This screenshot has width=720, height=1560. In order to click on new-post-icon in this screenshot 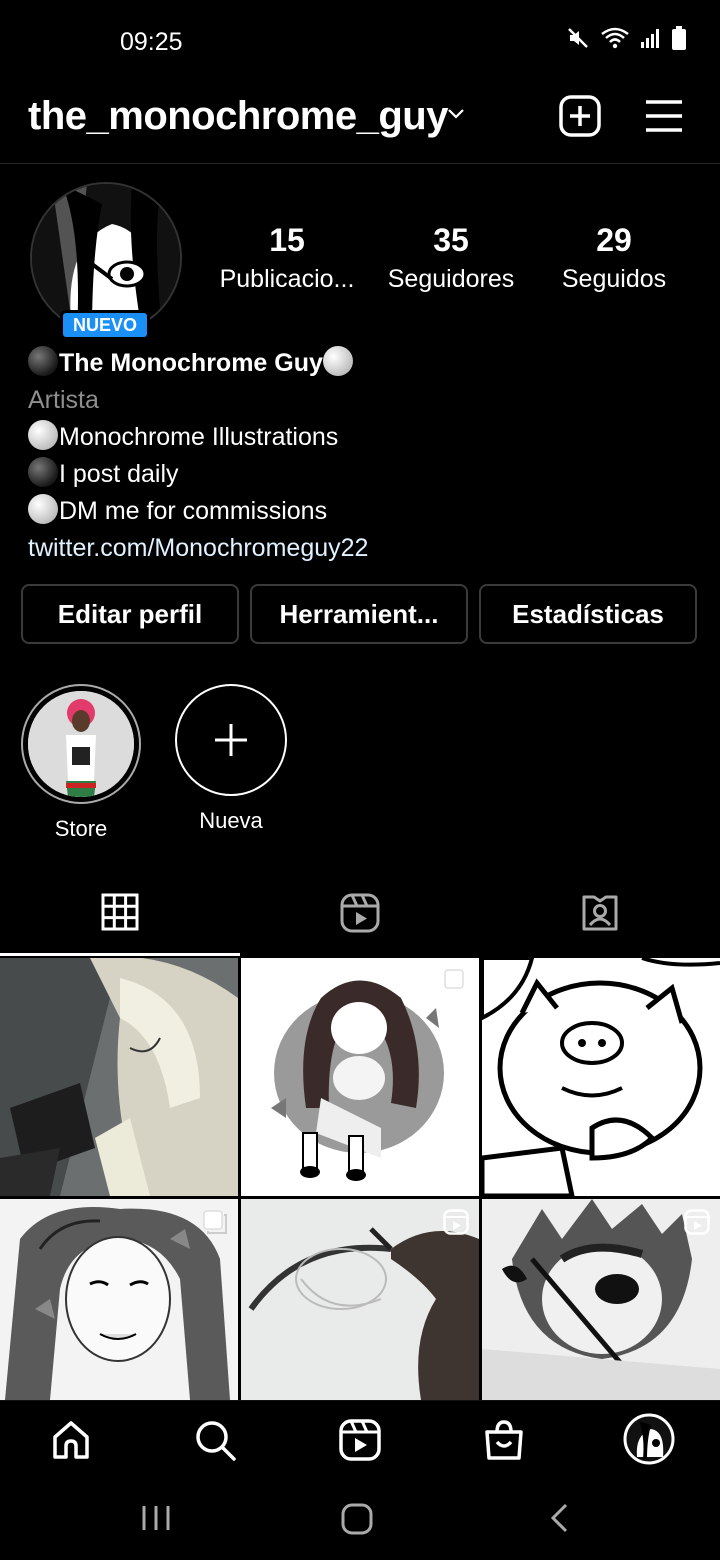, I will do `click(580, 116)`.